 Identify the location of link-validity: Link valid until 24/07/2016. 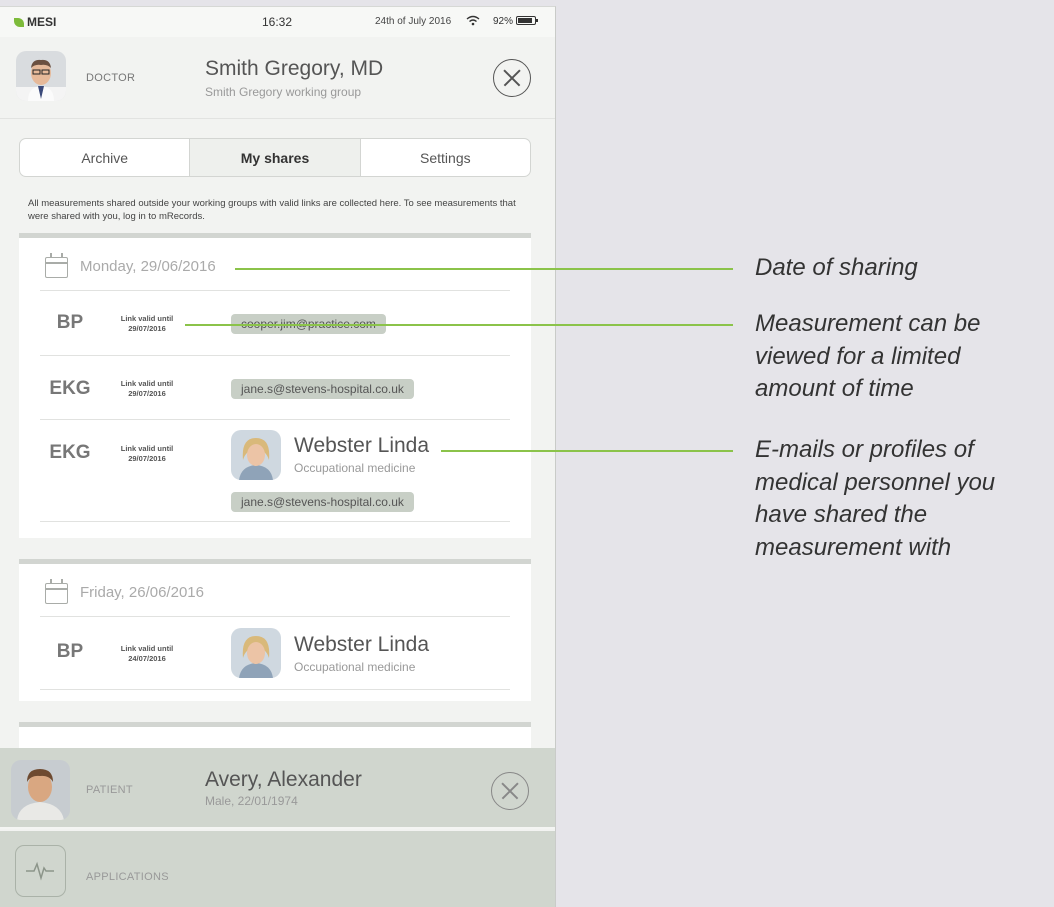
(147, 654).